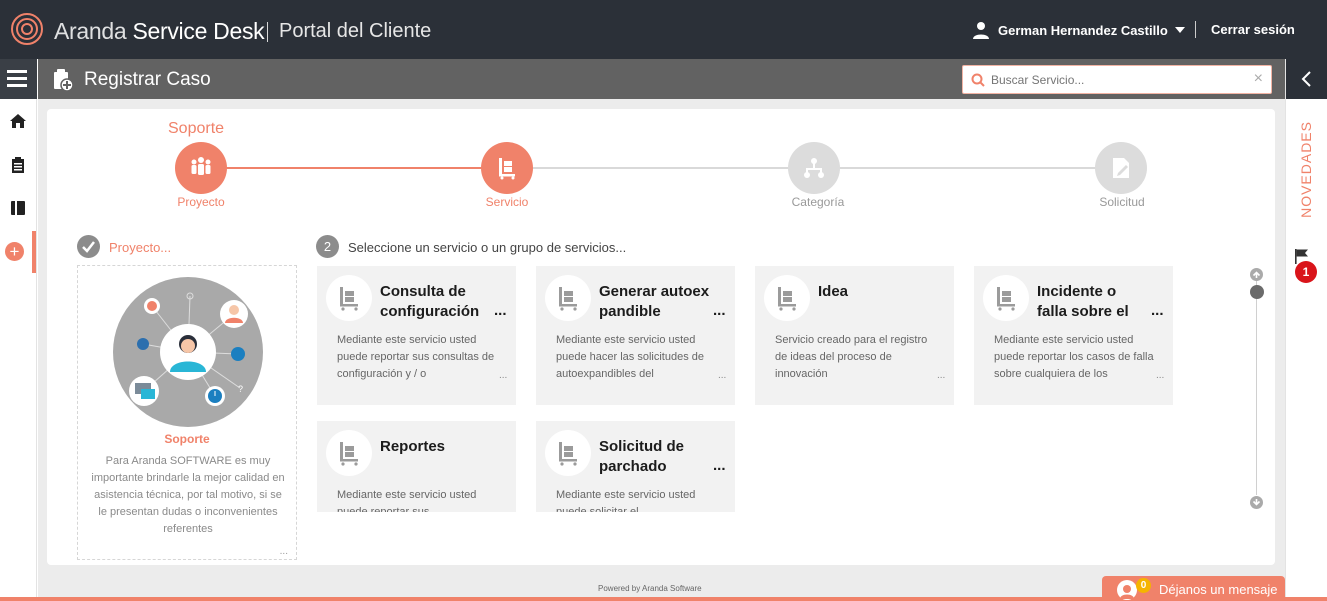 This screenshot has height=601, width=1327. I want to click on add-case-button: +, so click(14, 251).